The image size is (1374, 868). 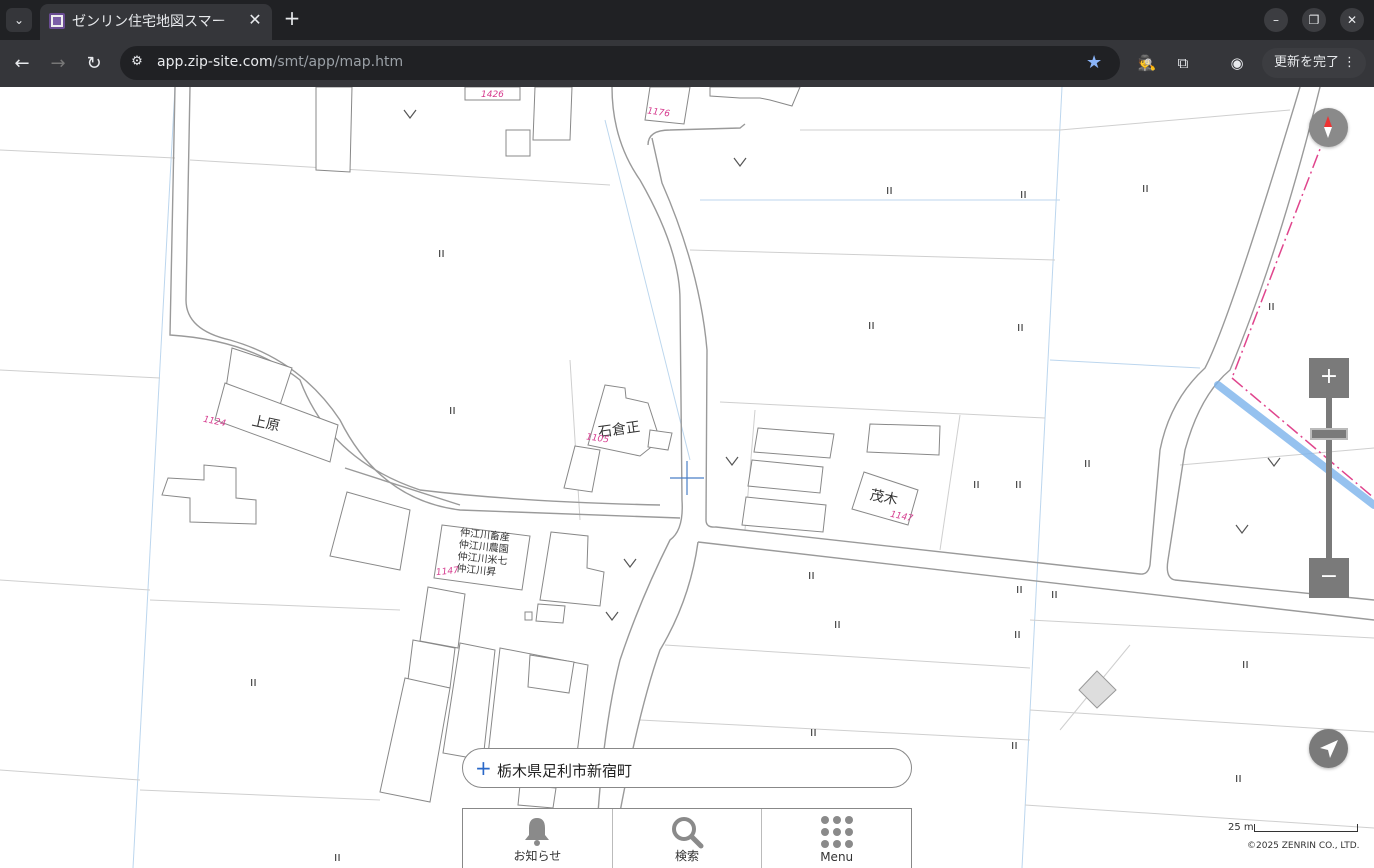 I want to click on extensions-puzzle-icon: ⧉, so click(x=1183, y=63).